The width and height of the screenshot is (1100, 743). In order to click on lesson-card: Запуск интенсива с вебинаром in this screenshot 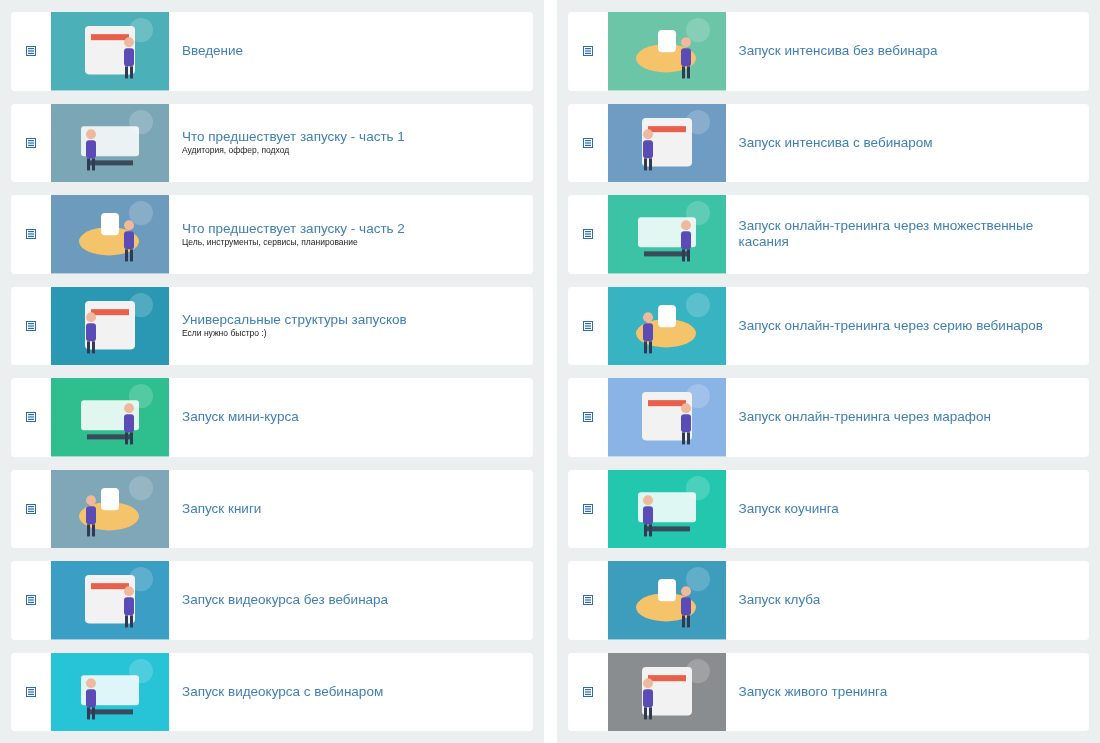, I will do `click(828, 142)`.